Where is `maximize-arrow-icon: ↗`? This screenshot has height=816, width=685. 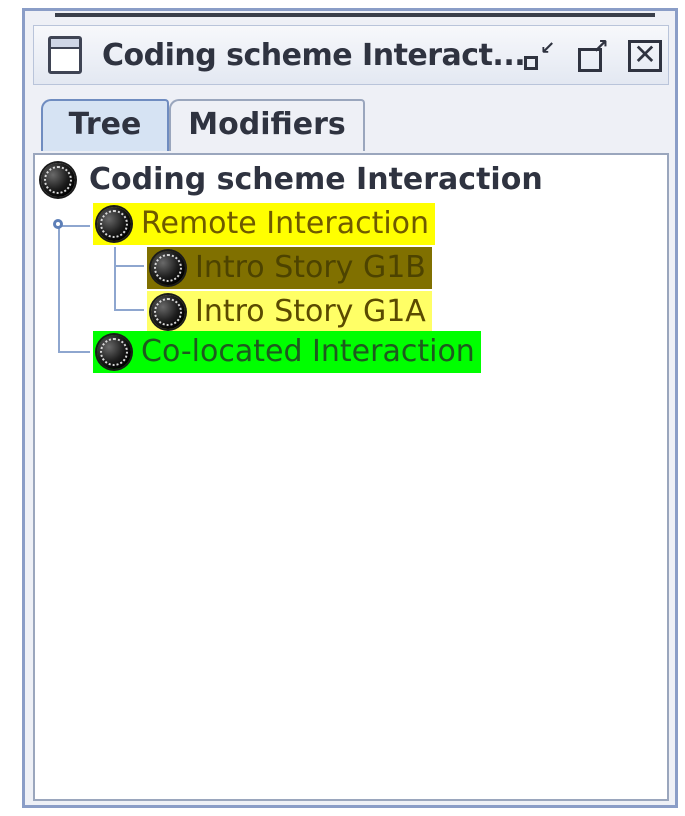
maximize-arrow-icon: ↗ is located at coordinates (600, 46).